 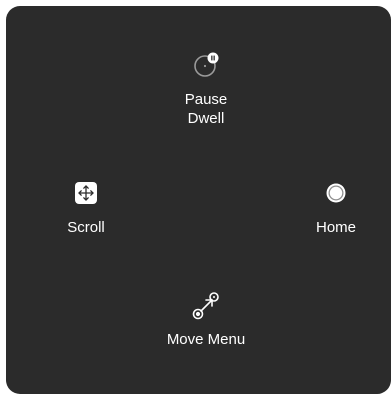 What do you see at coordinates (206, 109) in the screenshot?
I see `pause-dwell-label: Pause Dwell` at bounding box center [206, 109].